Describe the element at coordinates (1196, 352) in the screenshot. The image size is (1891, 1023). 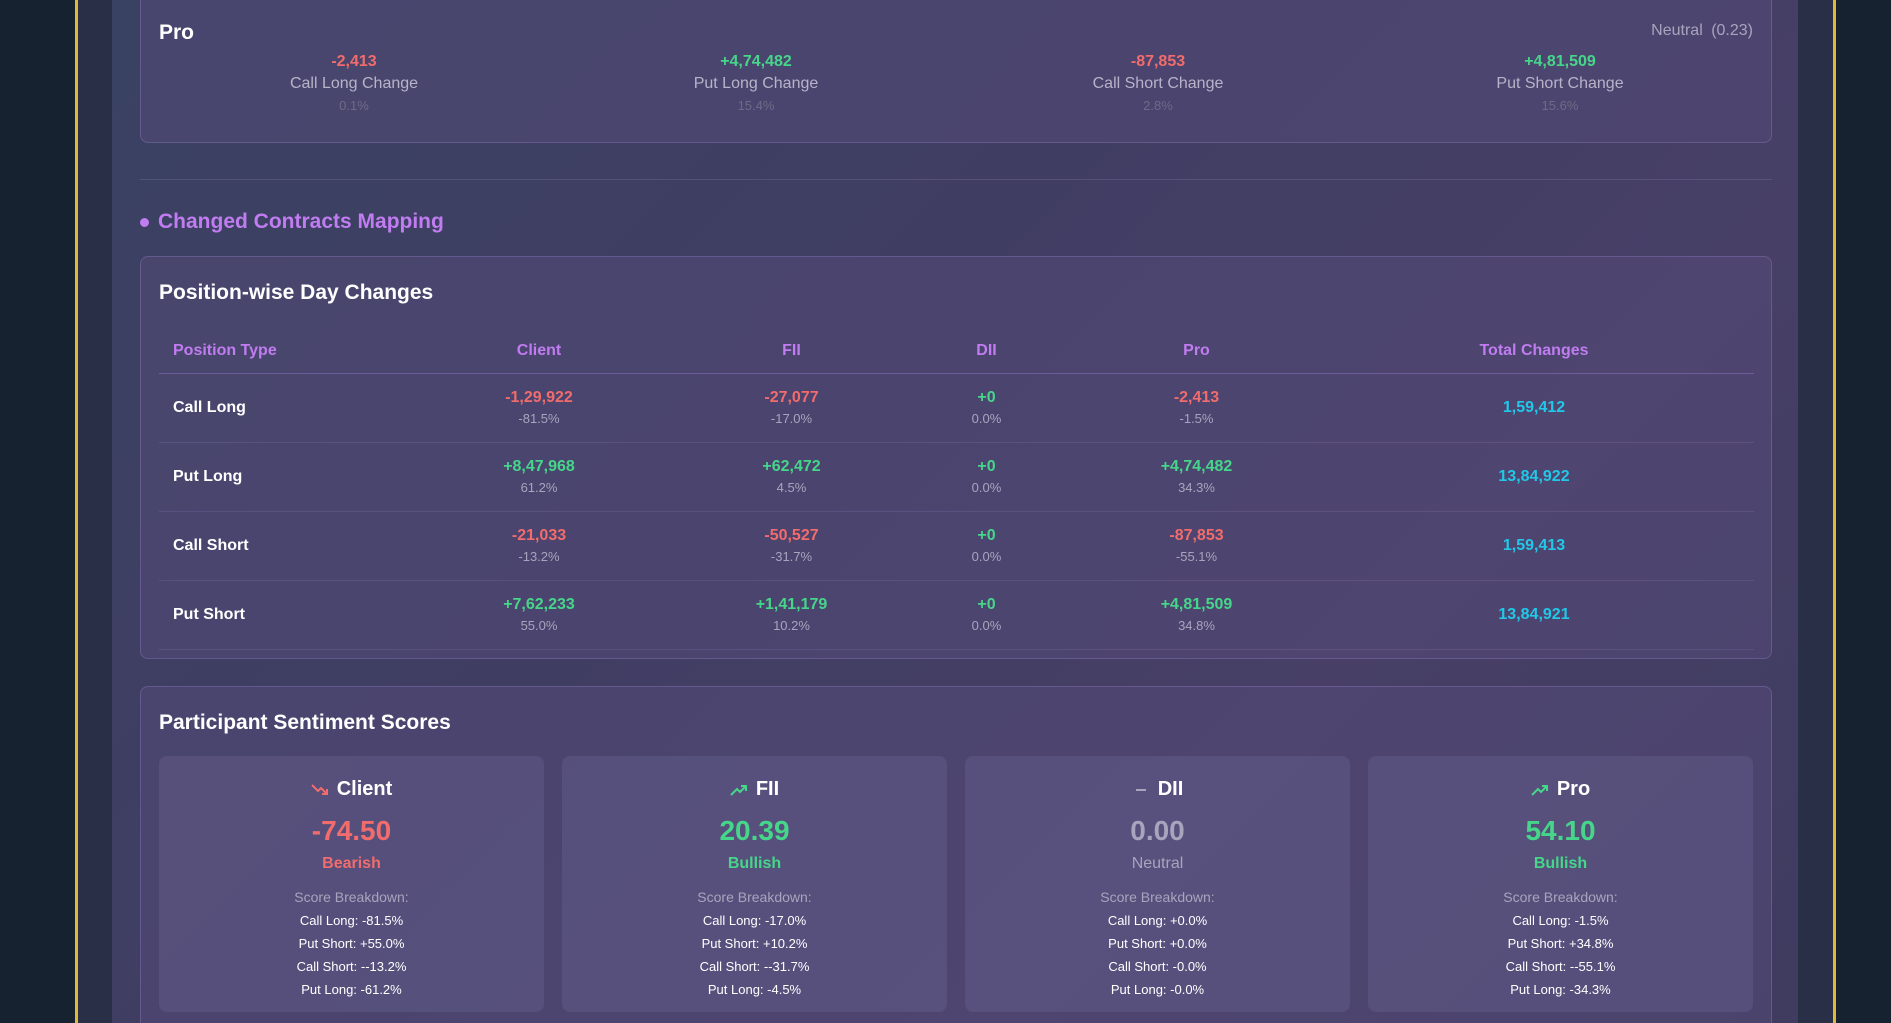
I see `column-header: Pro` at that location.